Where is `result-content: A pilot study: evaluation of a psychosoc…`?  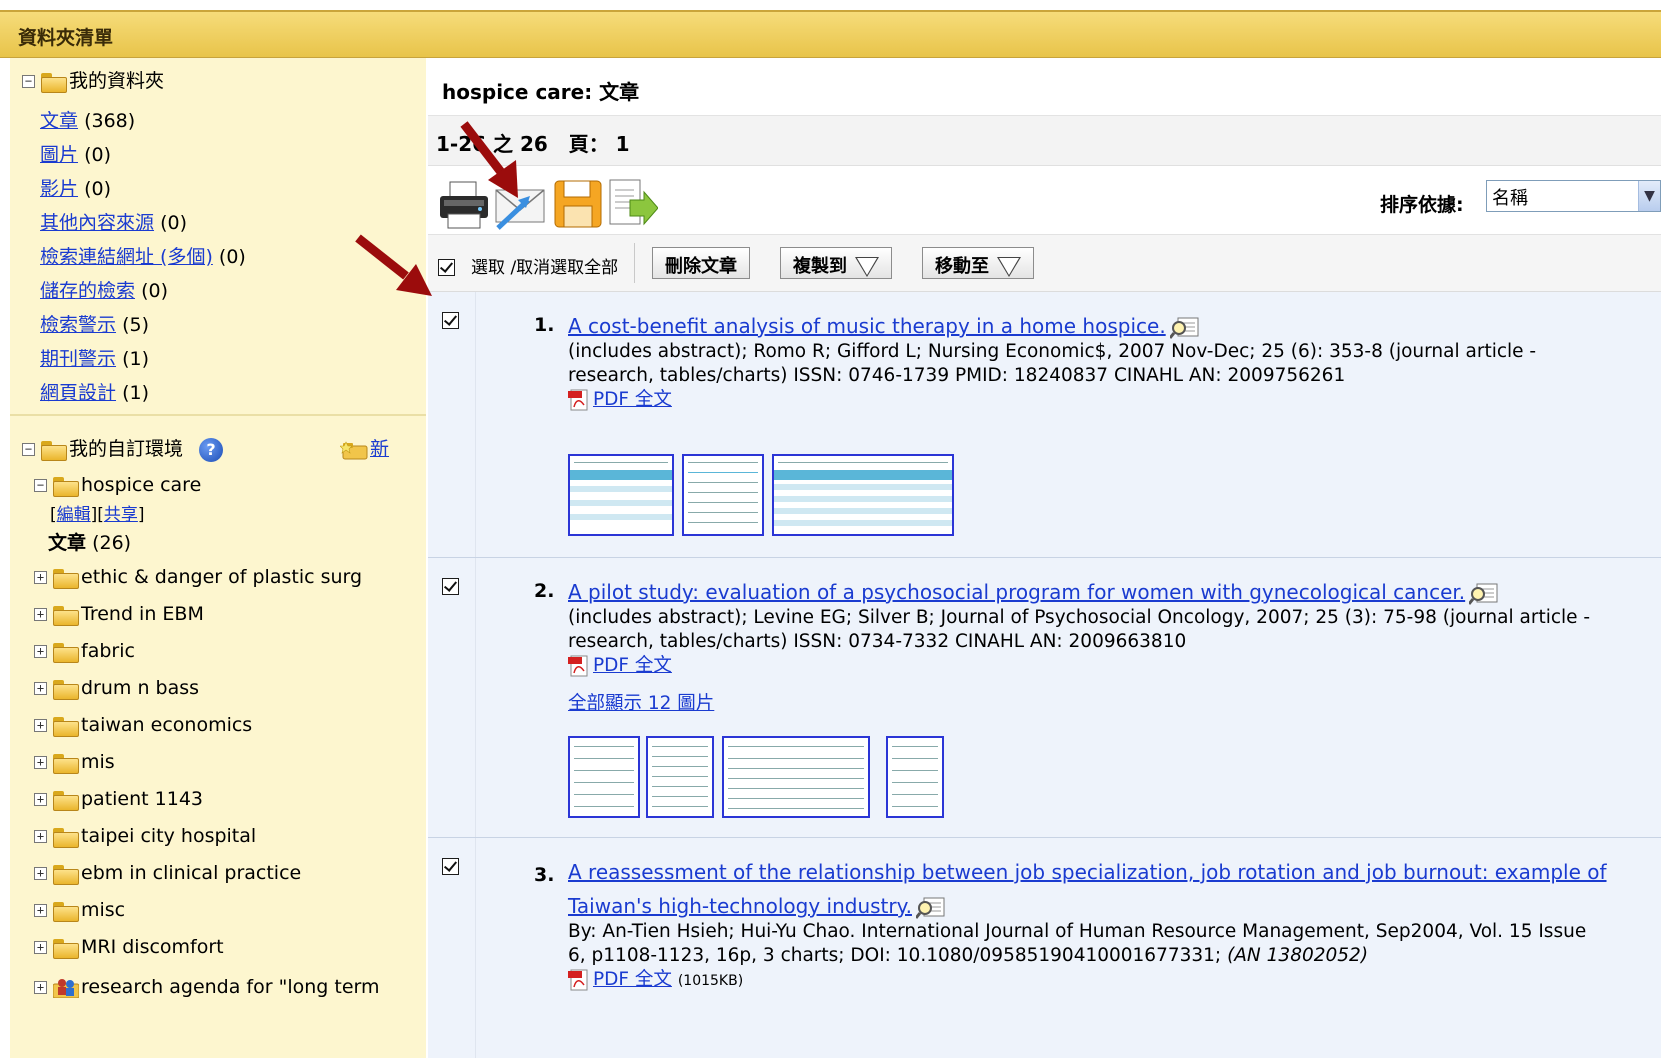 result-content: A pilot study: evaluation of a psychosoc… is located at coordinates (1103, 648).